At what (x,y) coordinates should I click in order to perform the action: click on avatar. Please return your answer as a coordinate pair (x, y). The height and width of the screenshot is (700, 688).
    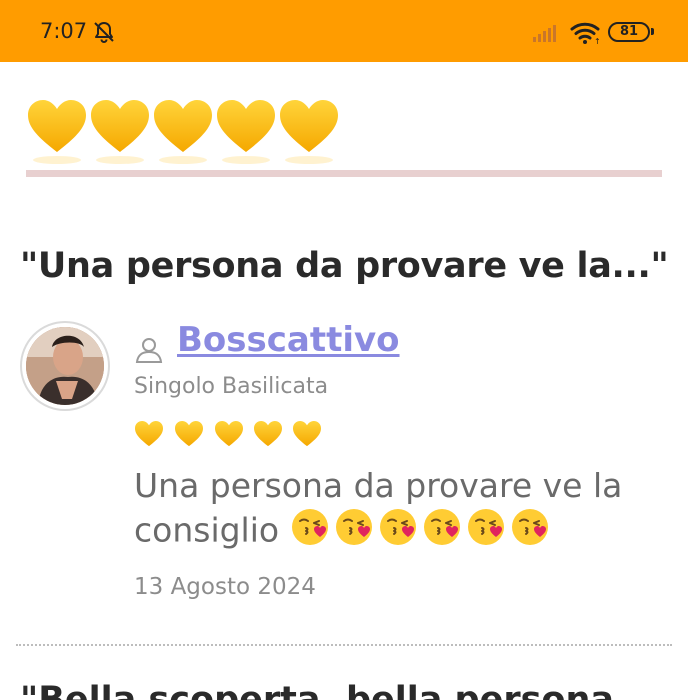
    Looking at the image, I should click on (65, 366).